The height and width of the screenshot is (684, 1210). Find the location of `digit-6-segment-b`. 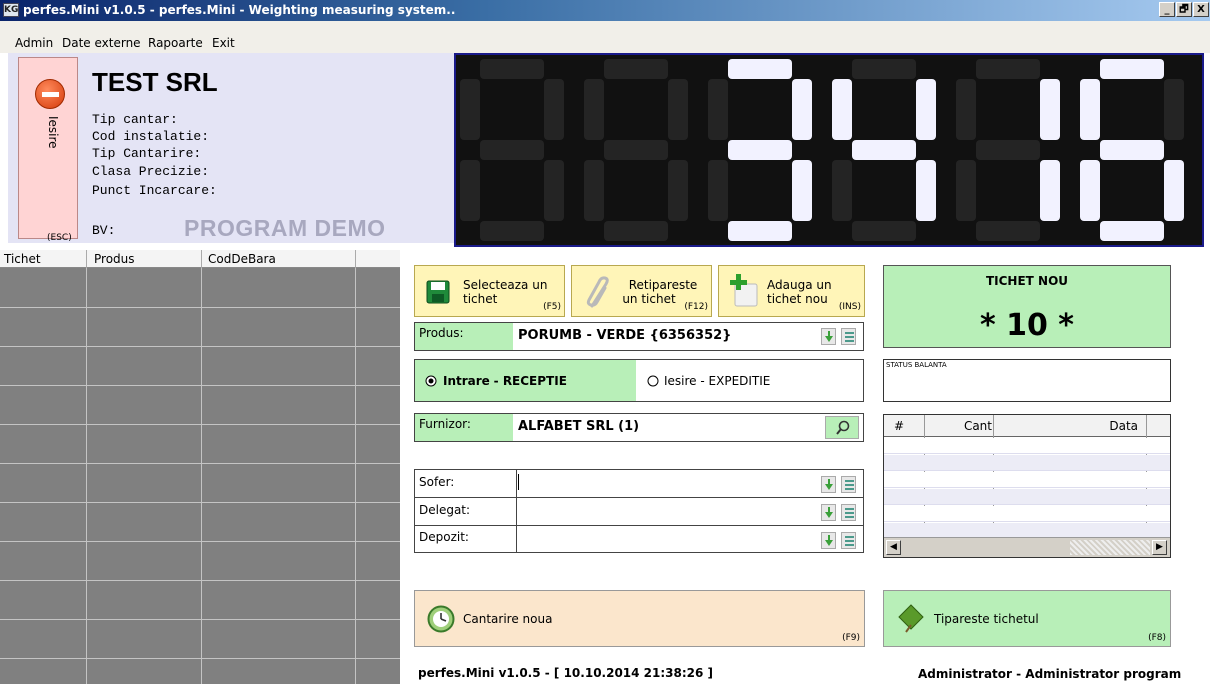

digit-6-segment-b is located at coordinates (1174, 109).